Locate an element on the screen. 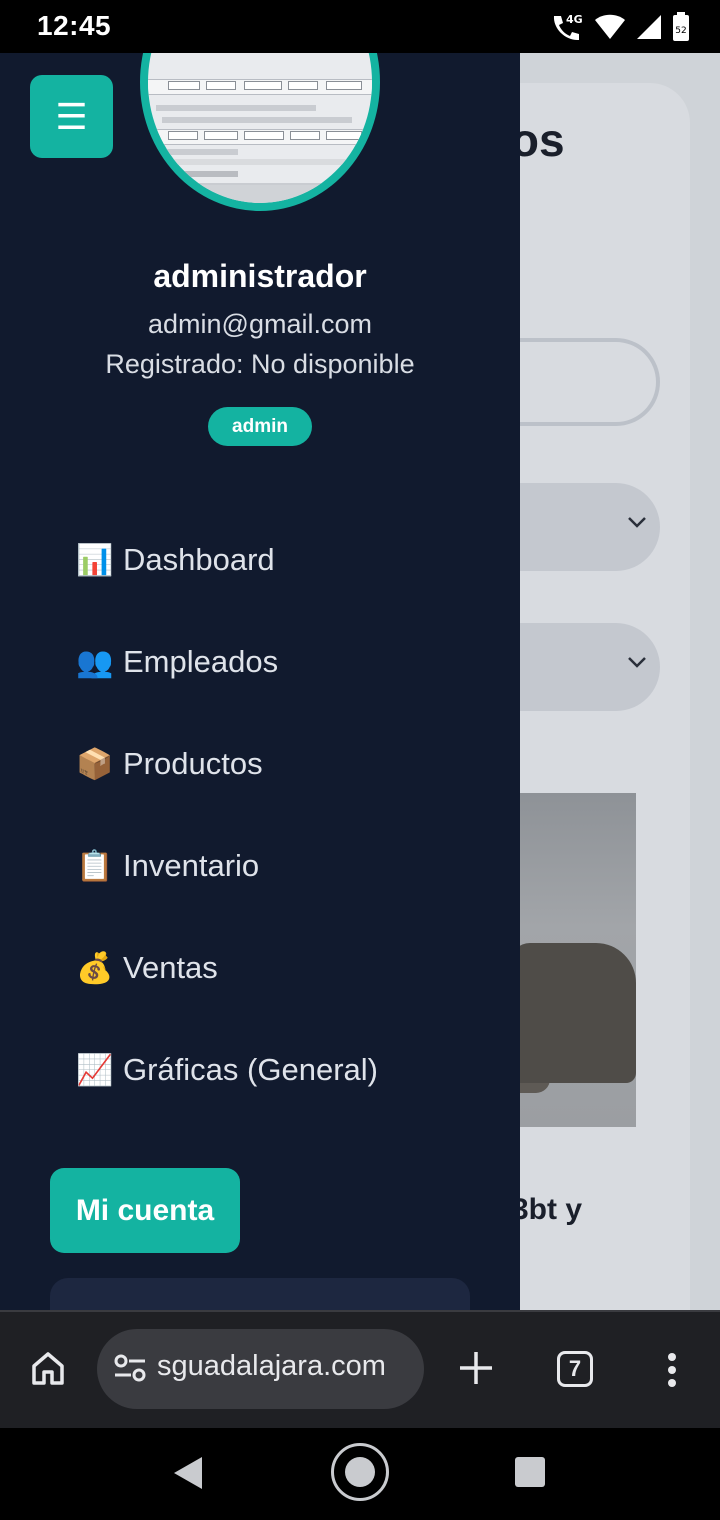 This screenshot has width=720, height=1520. clock: 12:45 is located at coordinates (74, 25).